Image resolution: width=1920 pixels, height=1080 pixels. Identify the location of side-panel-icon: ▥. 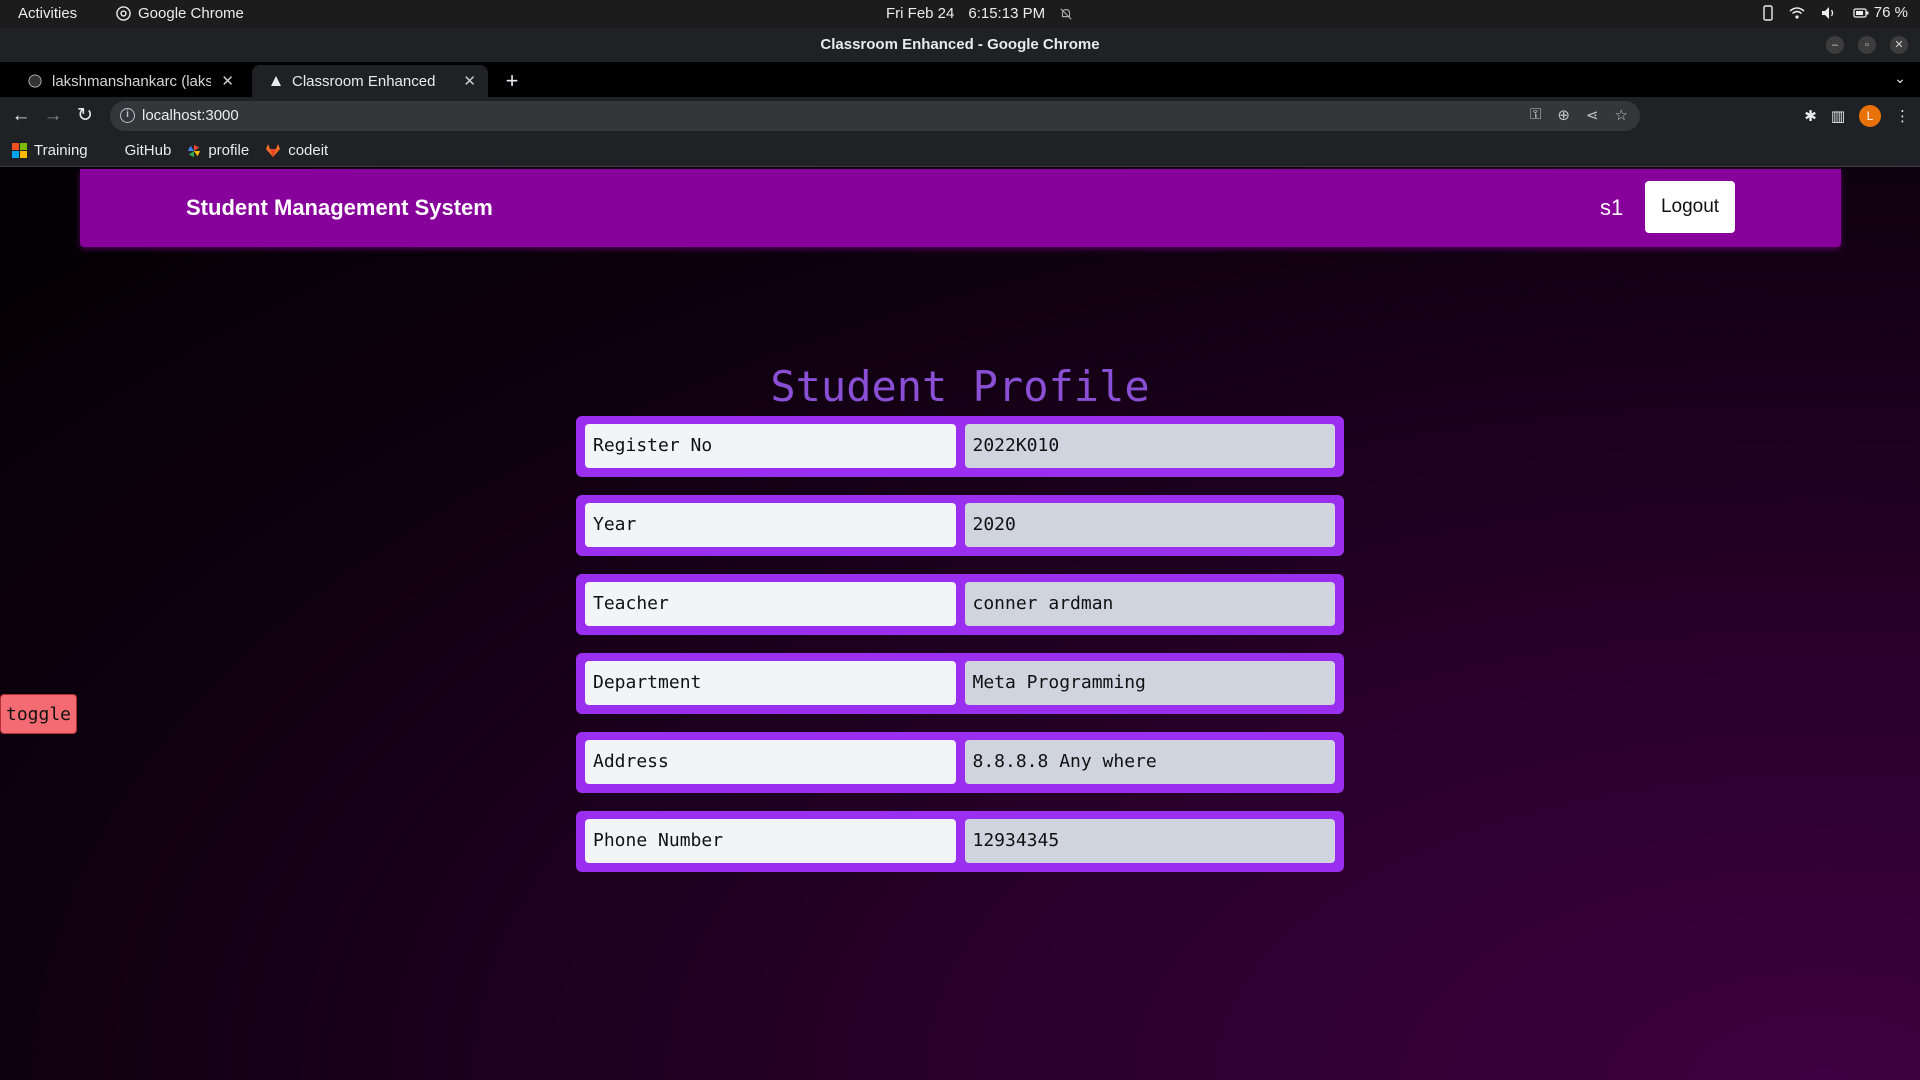
(1838, 116).